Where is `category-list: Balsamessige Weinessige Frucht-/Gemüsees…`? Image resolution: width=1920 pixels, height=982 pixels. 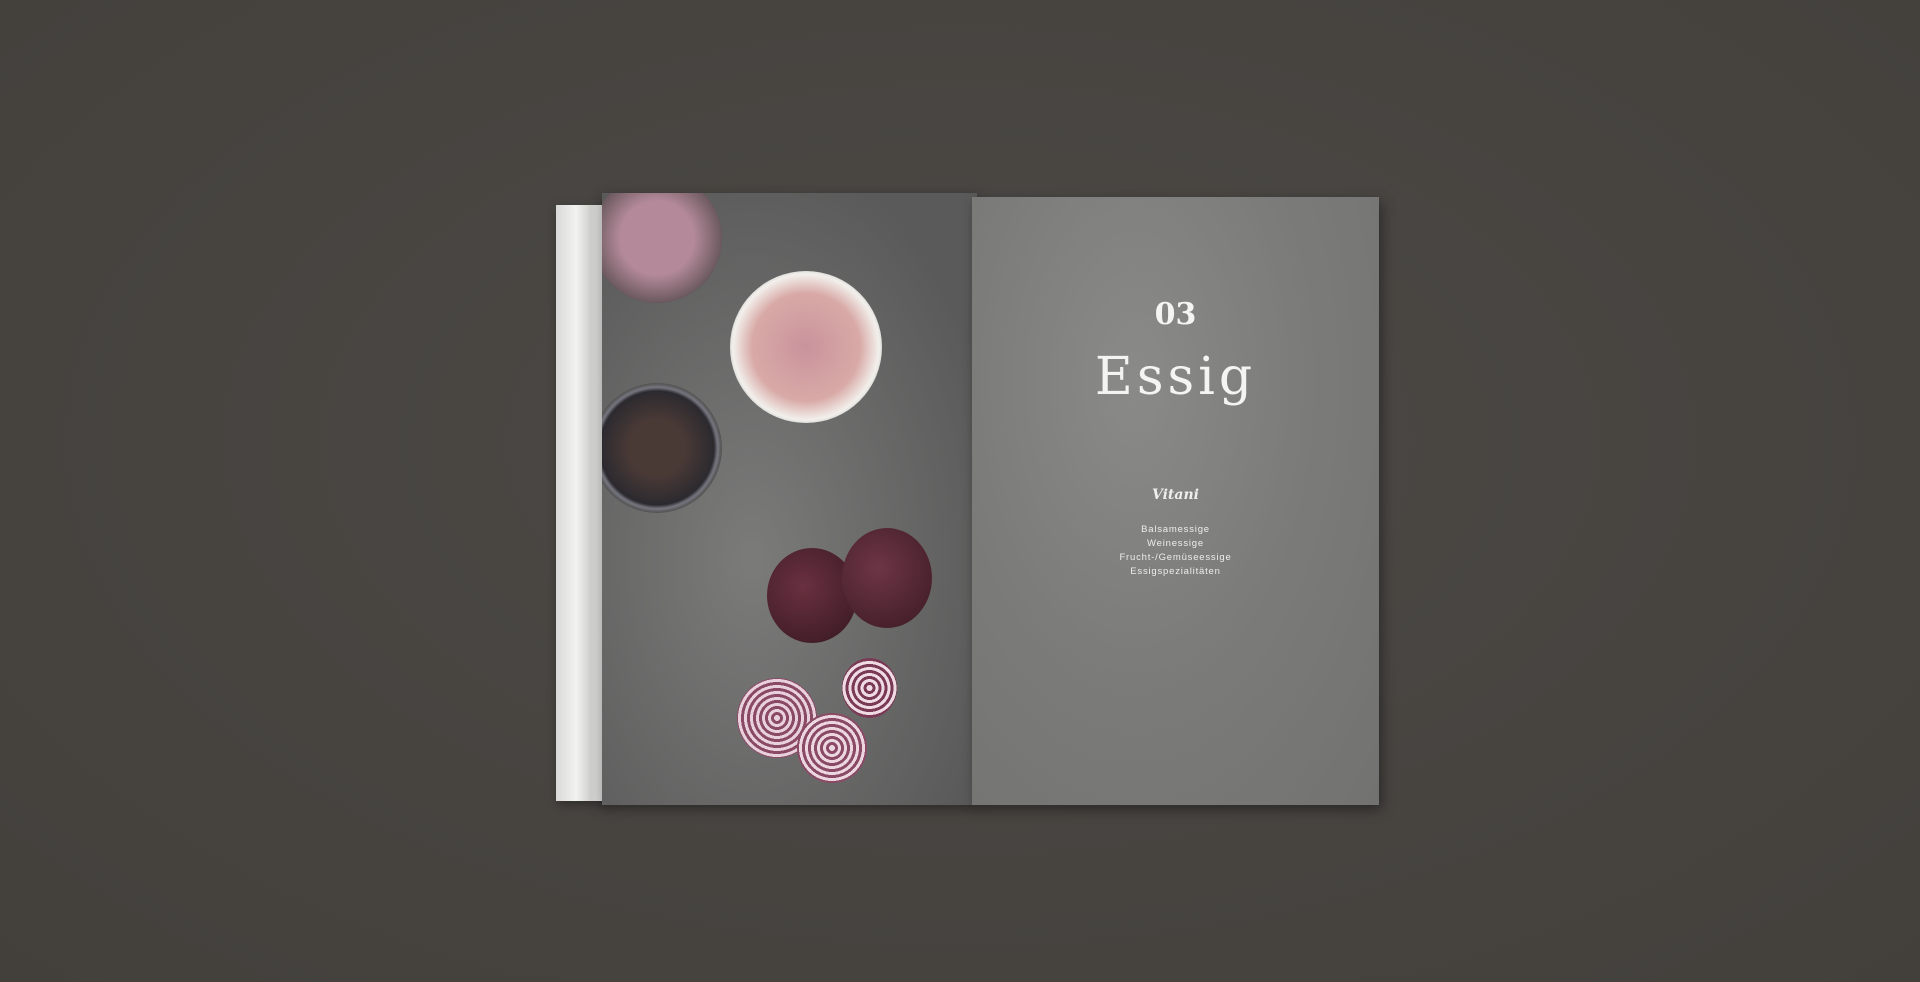
category-list: Balsamessige Weinessige Frucht-/Gemüsees… is located at coordinates (1175, 551).